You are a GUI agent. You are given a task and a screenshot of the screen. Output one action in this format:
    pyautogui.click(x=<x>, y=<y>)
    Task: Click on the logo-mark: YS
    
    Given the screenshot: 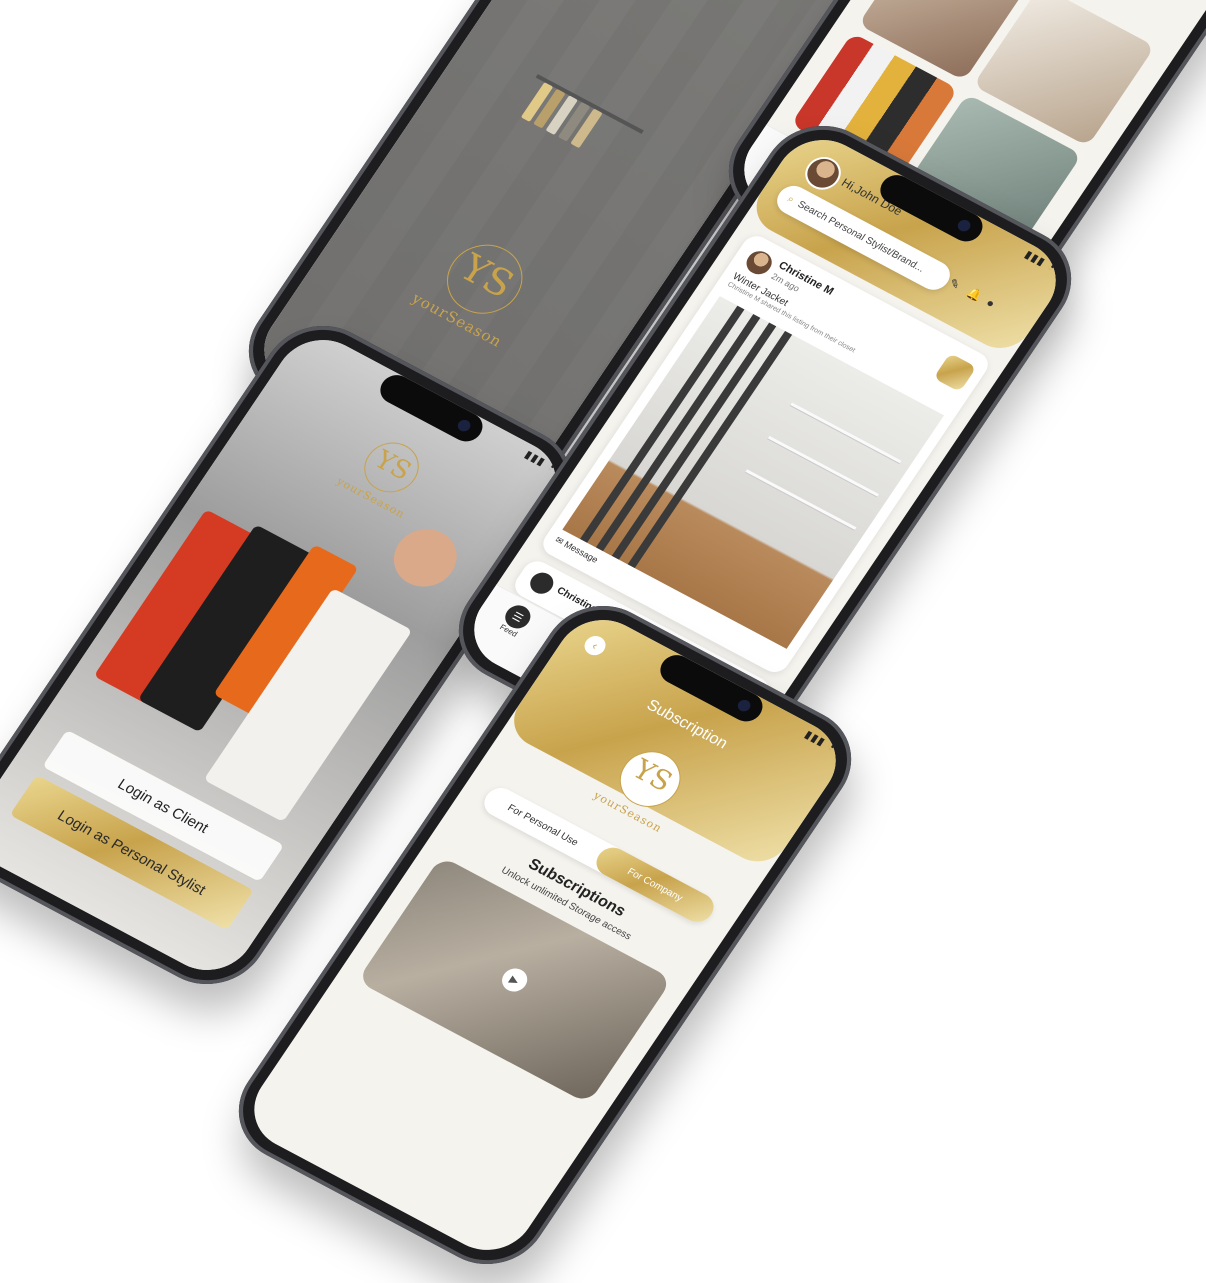 What is the action you would take?
    pyautogui.click(x=392, y=466)
    